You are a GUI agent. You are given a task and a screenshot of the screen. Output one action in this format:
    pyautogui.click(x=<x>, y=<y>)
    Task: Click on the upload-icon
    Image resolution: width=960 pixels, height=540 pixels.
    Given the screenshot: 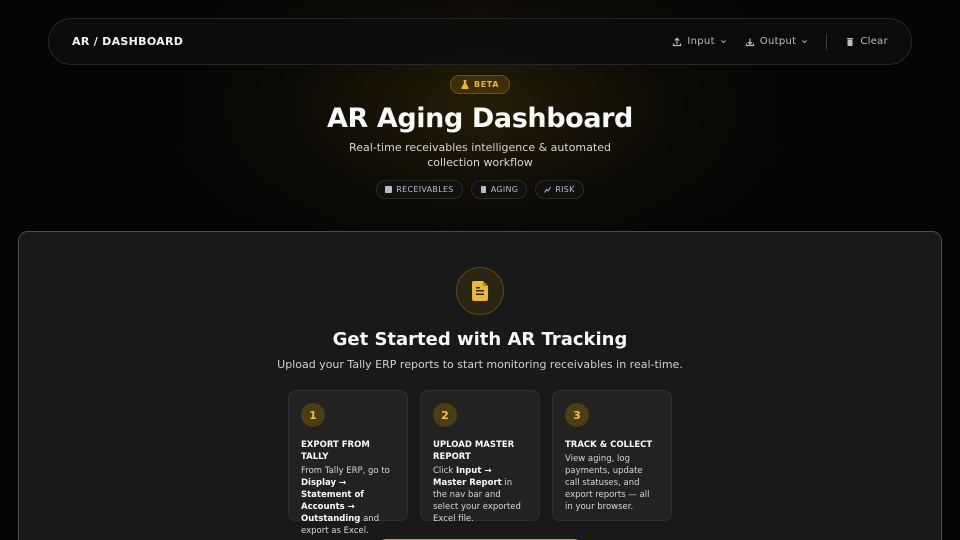 What is the action you would take?
    pyautogui.click(x=677, y=41)
    